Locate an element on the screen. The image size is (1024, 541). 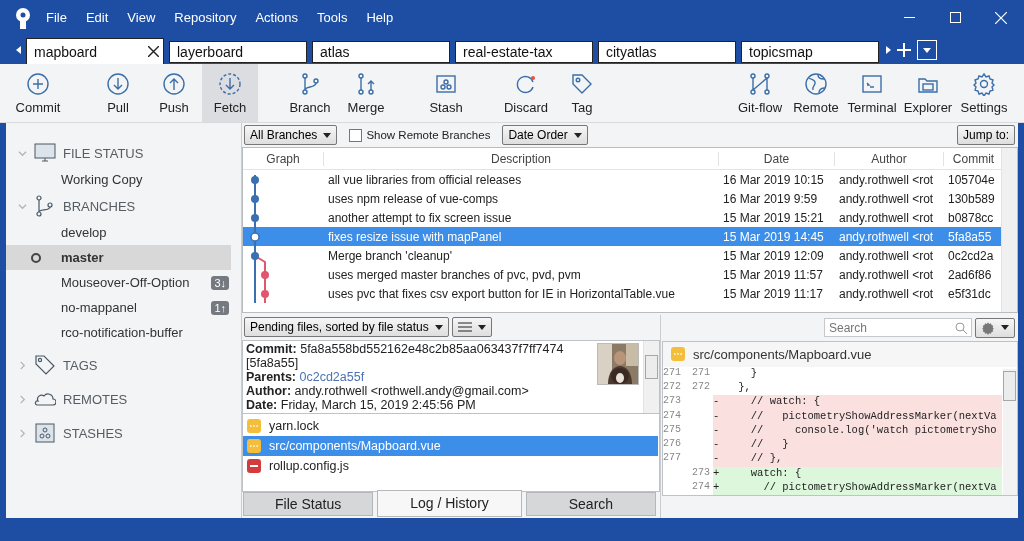
toolbar-button: Branch is located at coordinates (310, 93).